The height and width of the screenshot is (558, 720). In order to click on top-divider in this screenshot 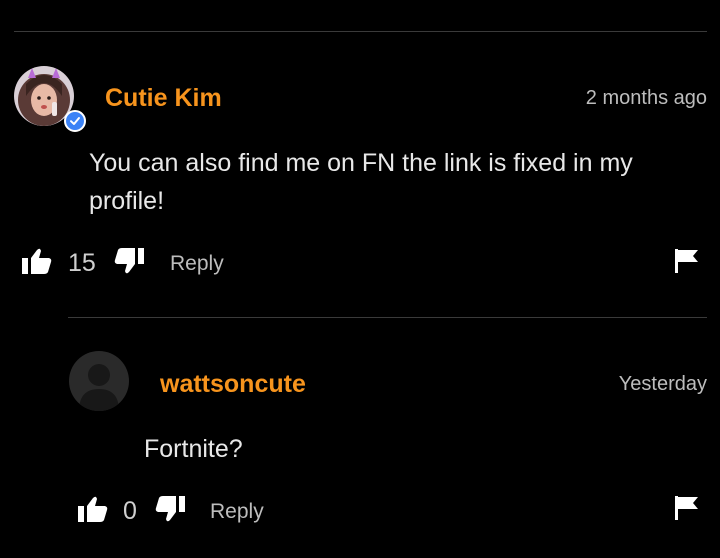, I will do `click(360, 31)`.